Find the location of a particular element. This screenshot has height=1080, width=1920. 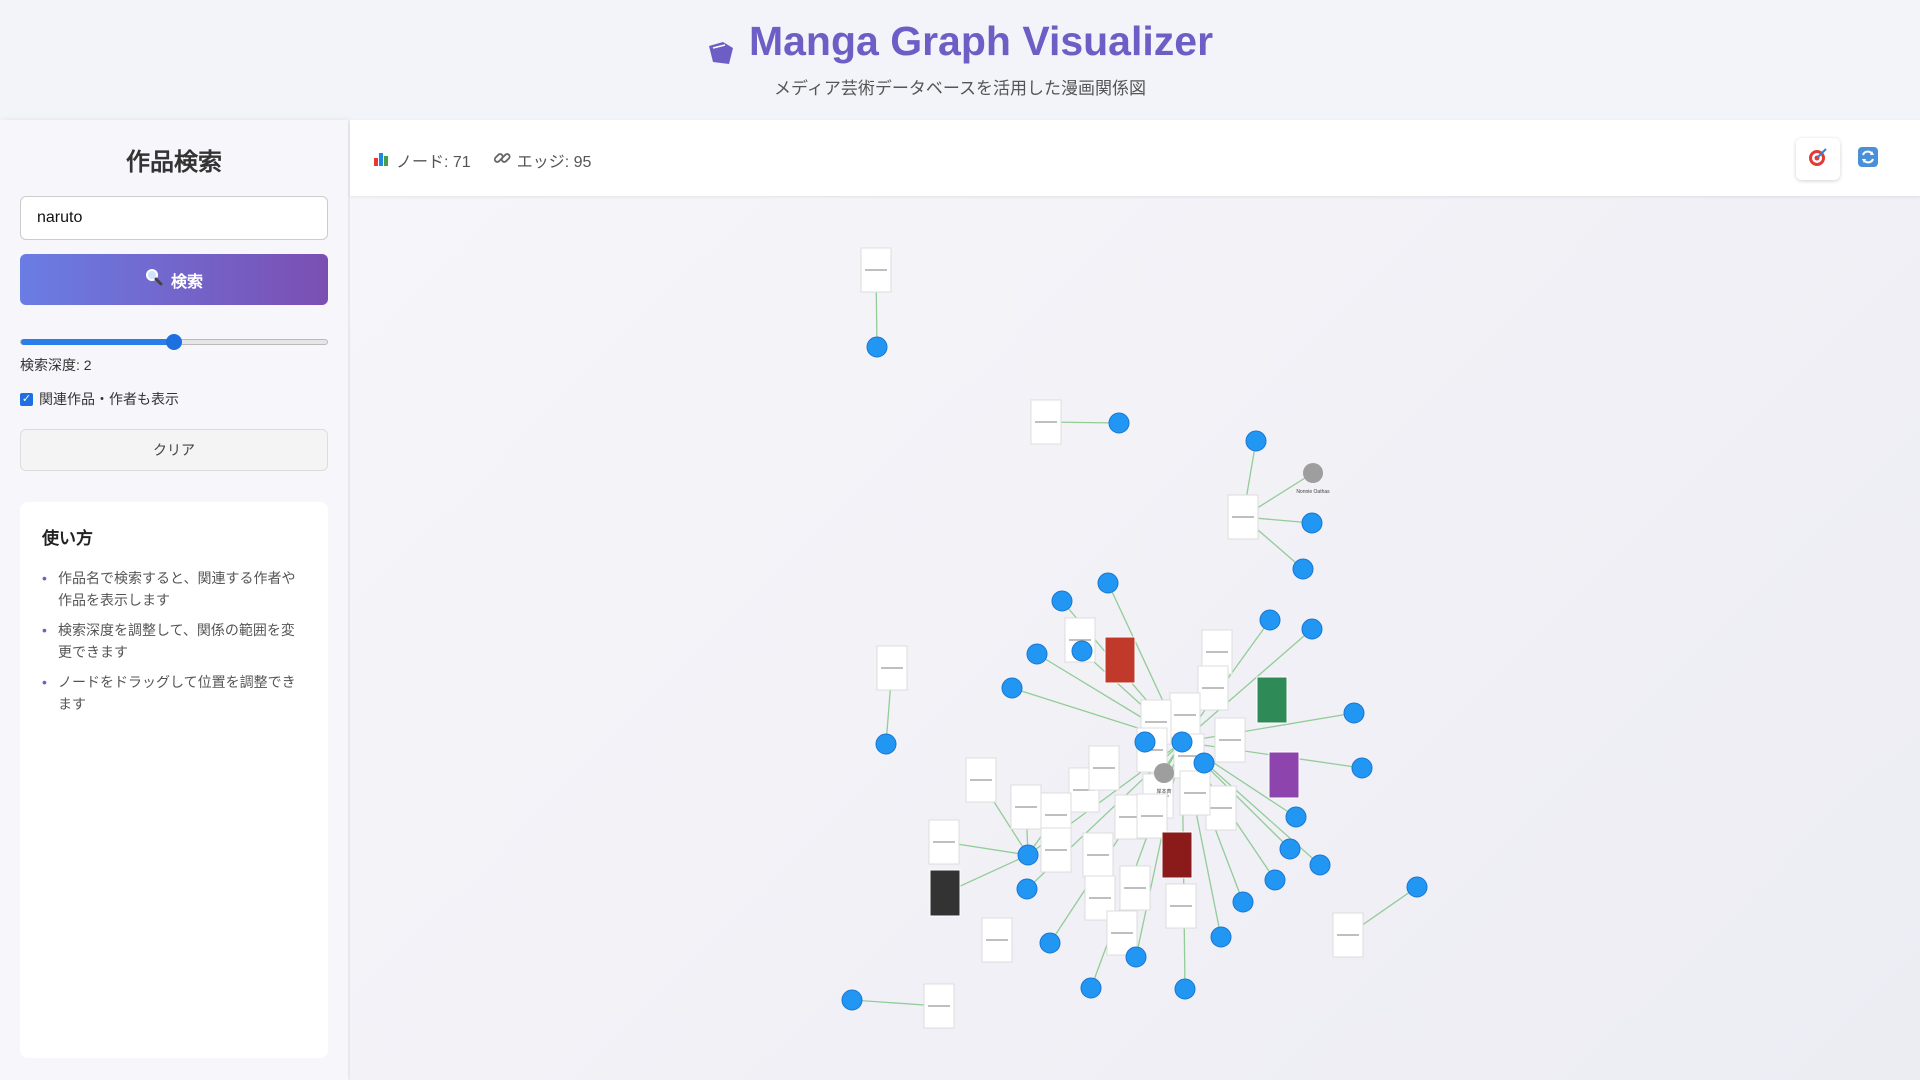

search-heading: 作品検索 is located at coordinates (174, 162).